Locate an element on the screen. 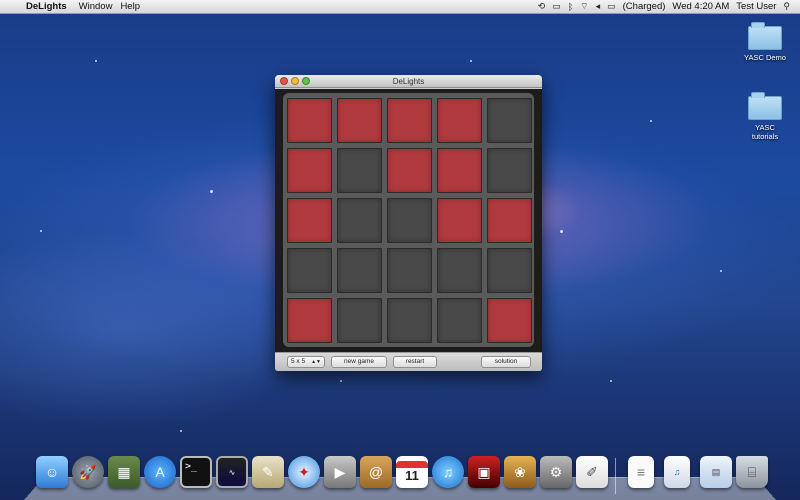  bluetooth-icon: ᛒ is located at coordinates (570, 7).